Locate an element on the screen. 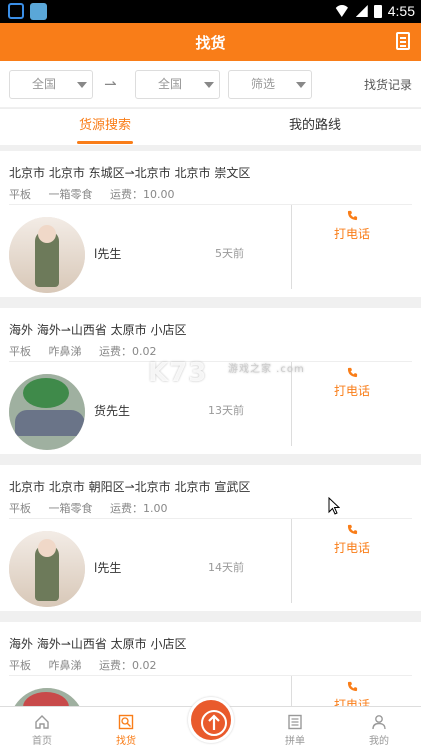  filter-bar: 全国 ⇀ 全国 筛选 找货记录 is located at coordinates (210, 84).